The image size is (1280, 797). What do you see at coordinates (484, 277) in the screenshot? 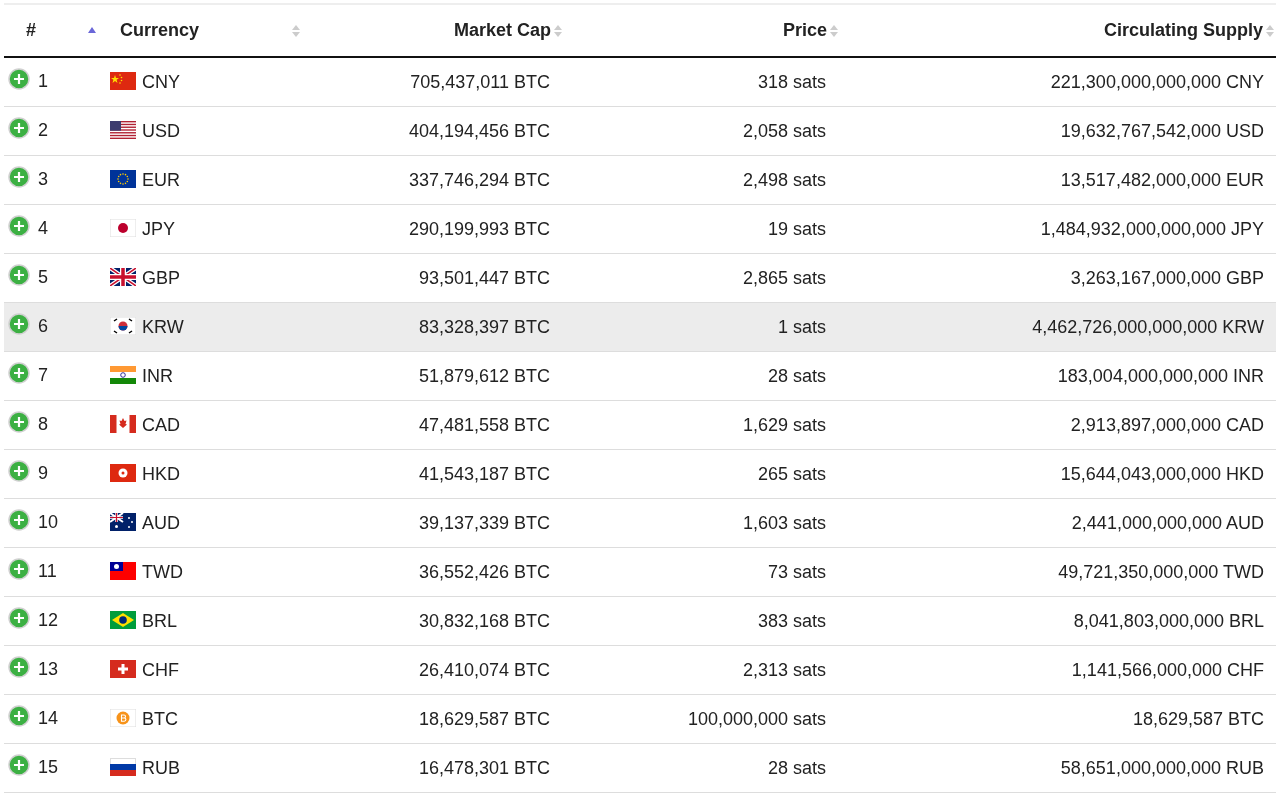
I see `table-cell: 93,501,447 BTC` at bounding box center [484, 277].